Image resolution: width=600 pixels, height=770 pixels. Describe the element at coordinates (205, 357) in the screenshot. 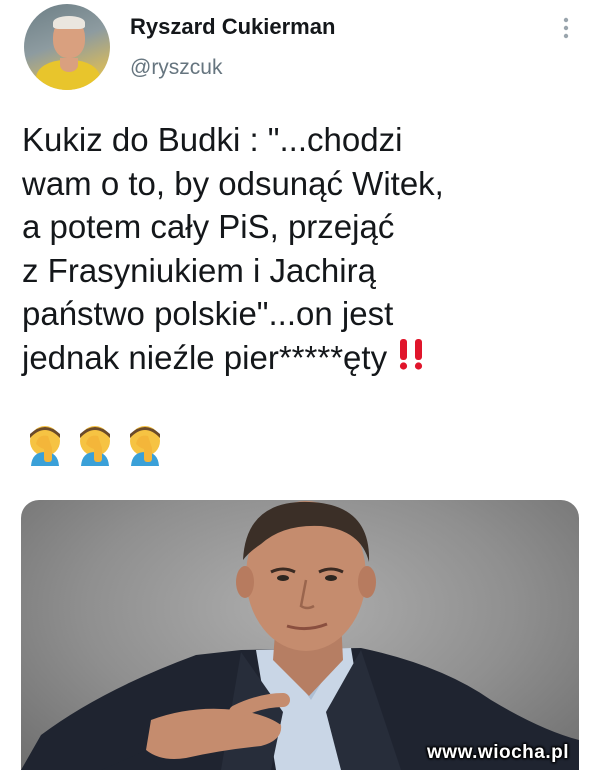

I see `tweet-line: jednak nieźle pier*****ęty` at that location.